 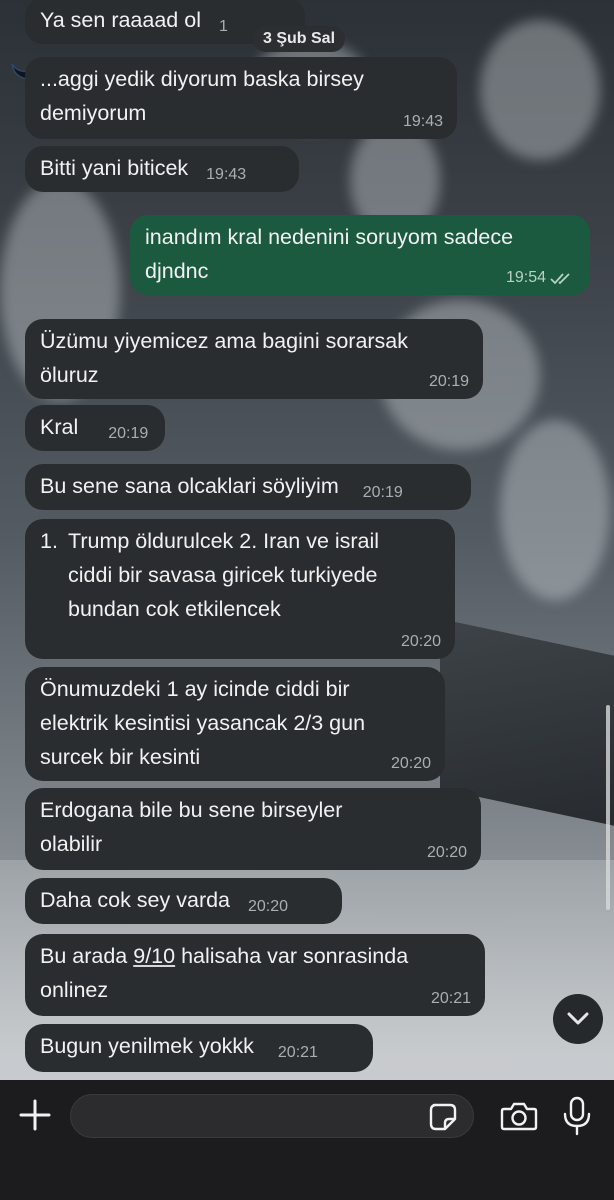 What do you see at coordinates (87, 956) in the screenshot?
I see `message-text: Bu arada` at bounding box center [87, 956].